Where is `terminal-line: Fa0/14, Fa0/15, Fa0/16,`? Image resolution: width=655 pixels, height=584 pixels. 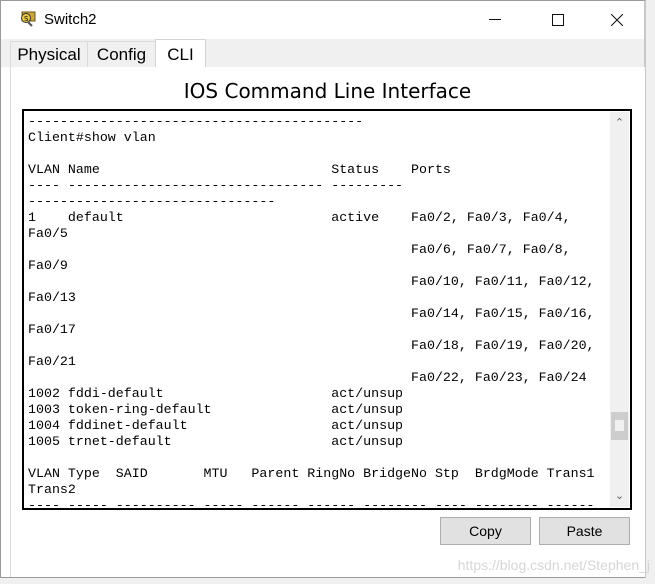 terminal-line: Fa0/14, Fa0/15, Fa0/16, is located at coordinates (503, 313).